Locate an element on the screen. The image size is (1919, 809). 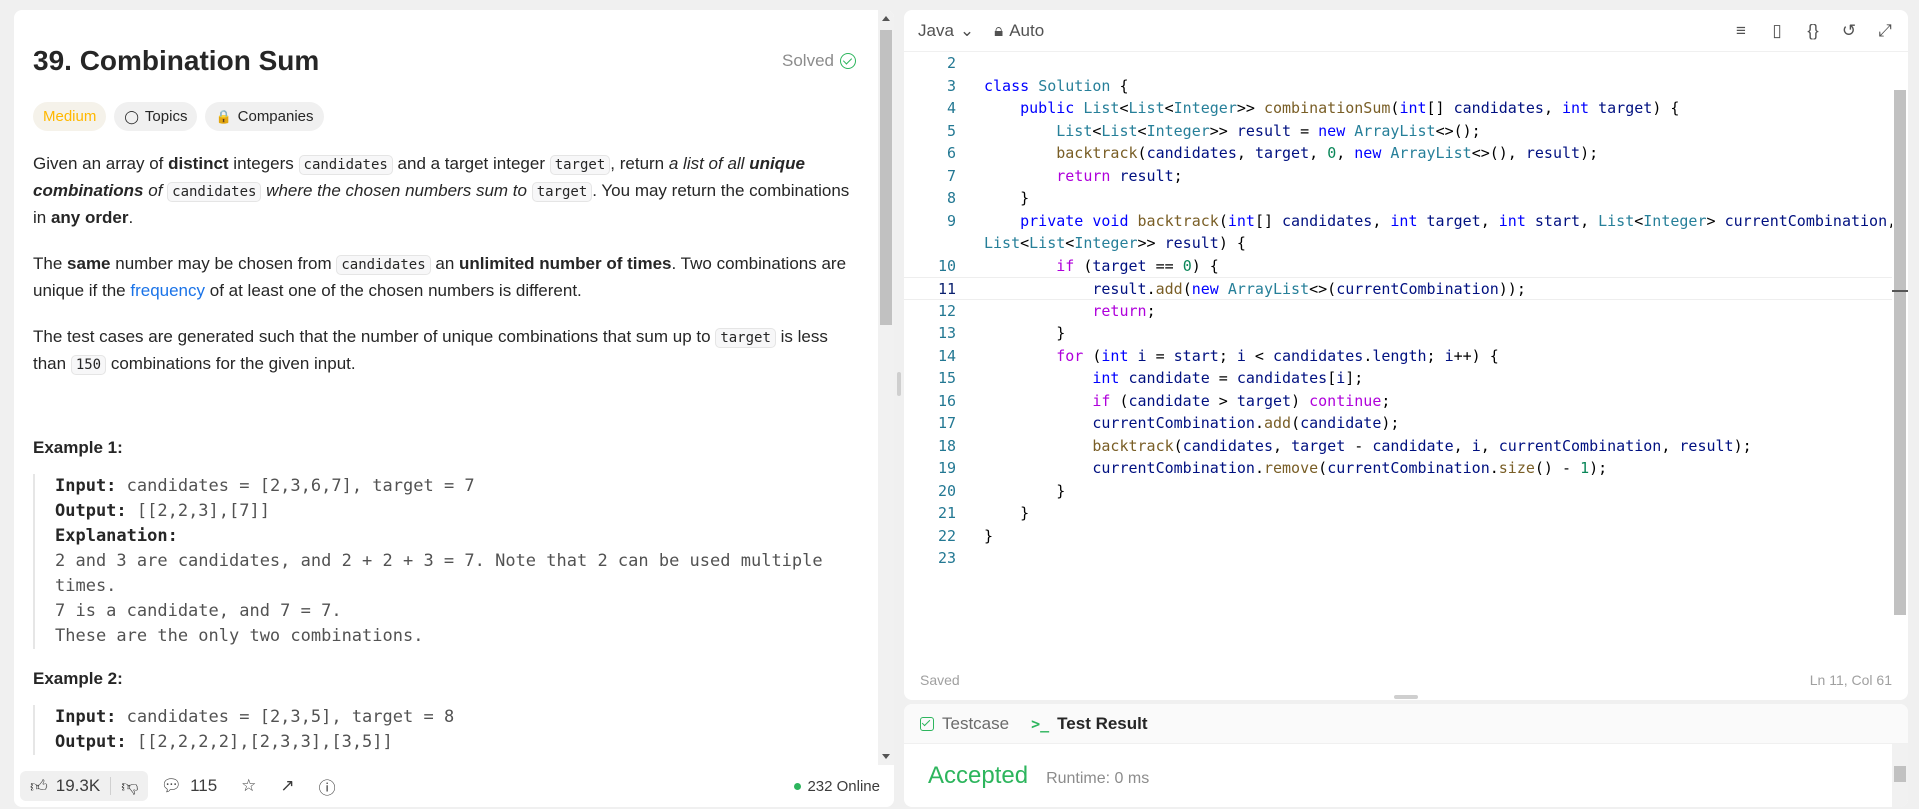
horizontal-splitter is located at coordinates (1406, 697).